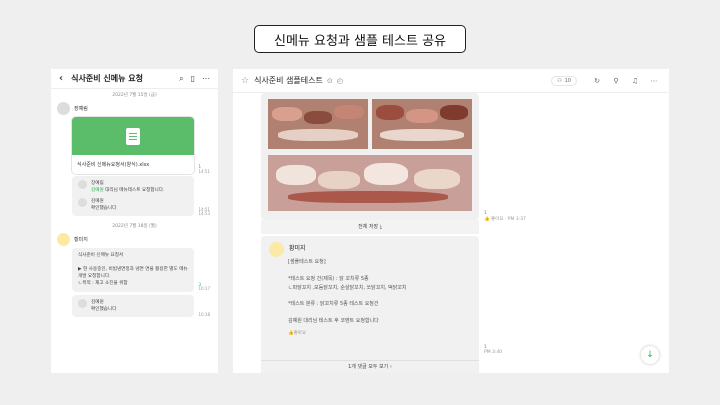  I want to click on like-and-time: 좋아요 · PM 3:37, so click(508, 219).